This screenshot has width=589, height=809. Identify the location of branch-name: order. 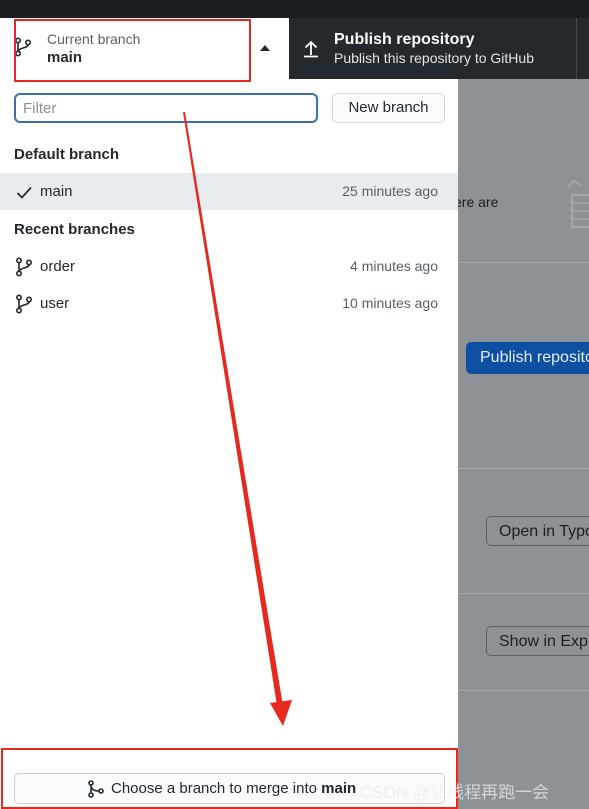
(58, 266).